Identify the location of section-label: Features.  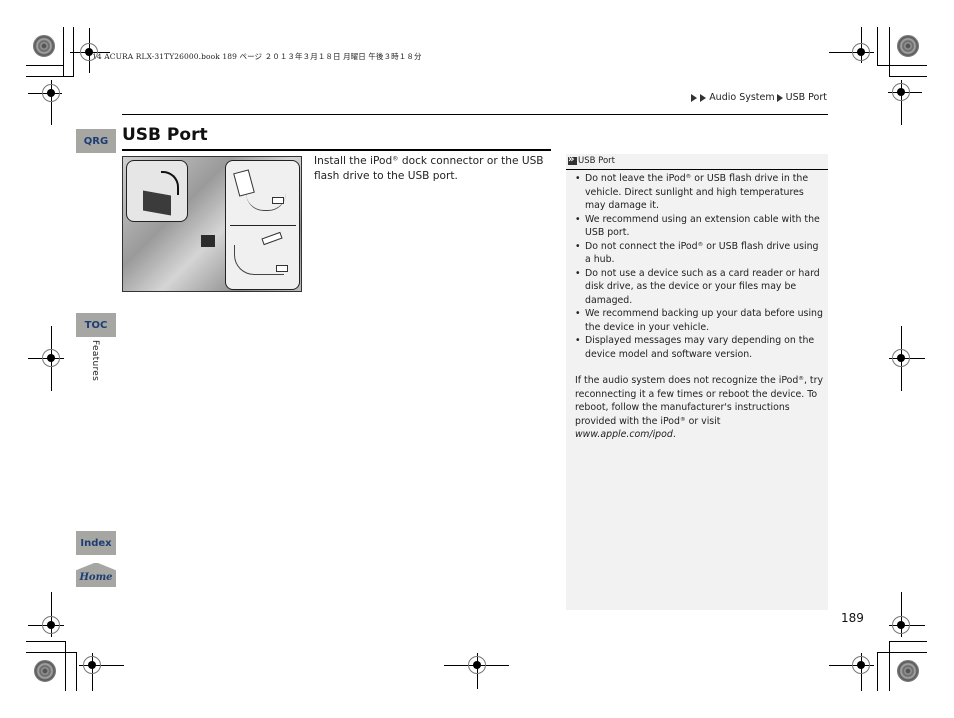
(95, 361).